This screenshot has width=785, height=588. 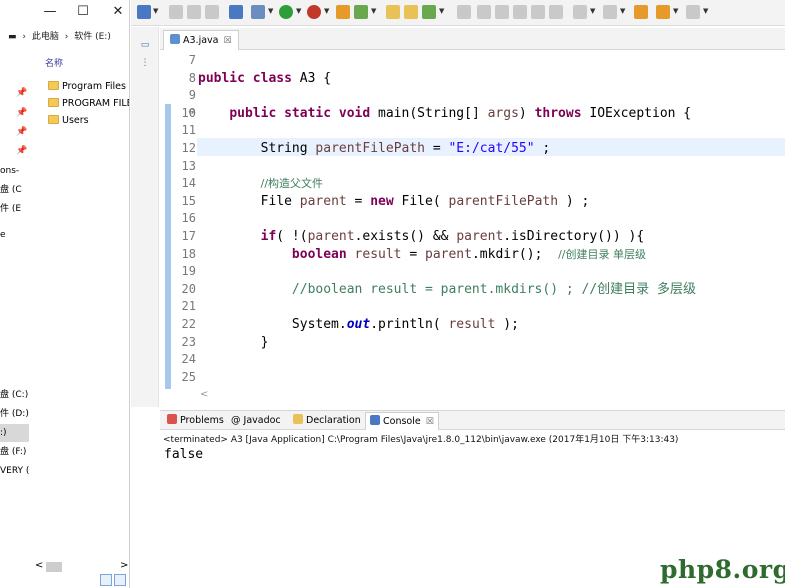 I want to click on explorer-hscrollbar: < >, so click(x=64, y=567).